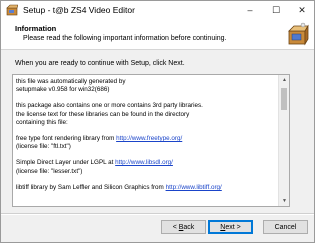 The height and width of the screenshot is (243, 320). I want to click on minimize-button: –, so click(250, 10).